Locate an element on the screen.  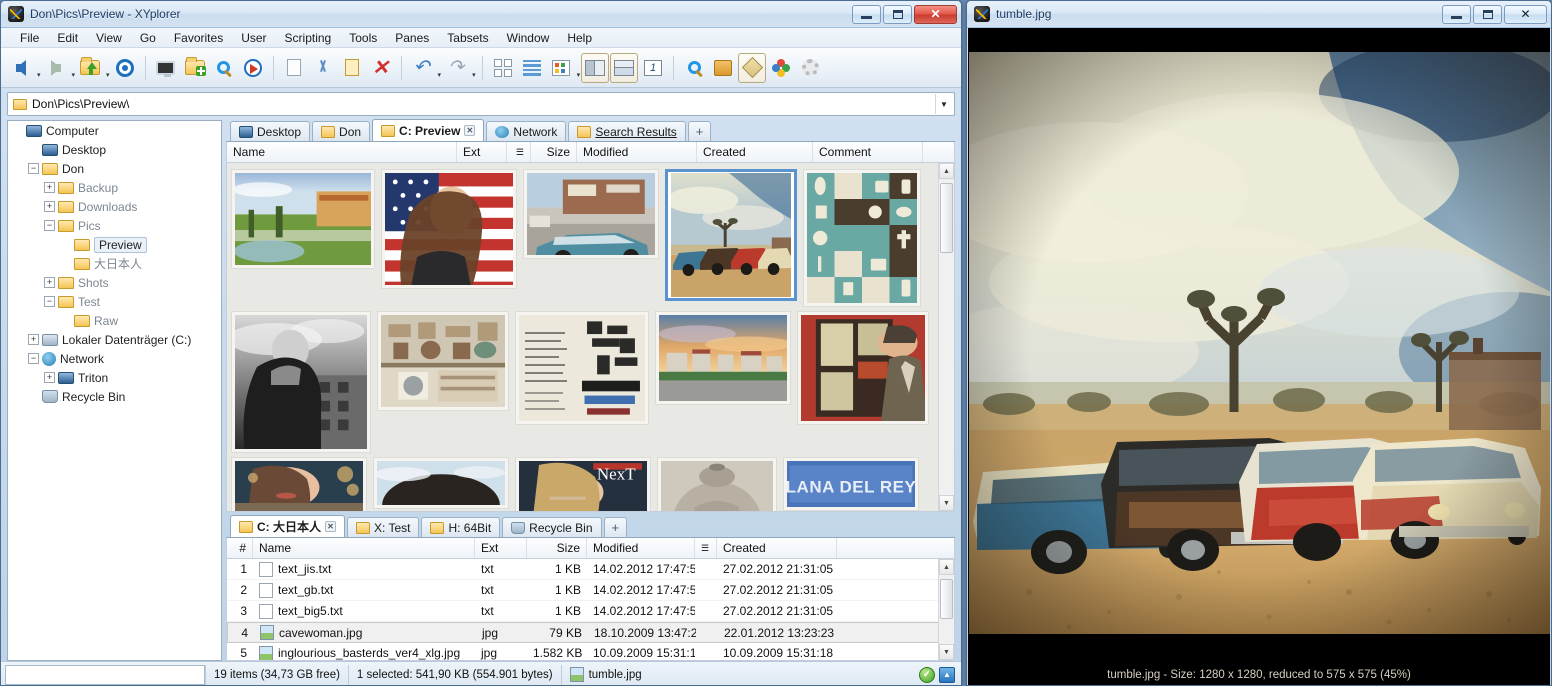
menu-item-tabsets: Tabsets is located at coordinates (467, 38).